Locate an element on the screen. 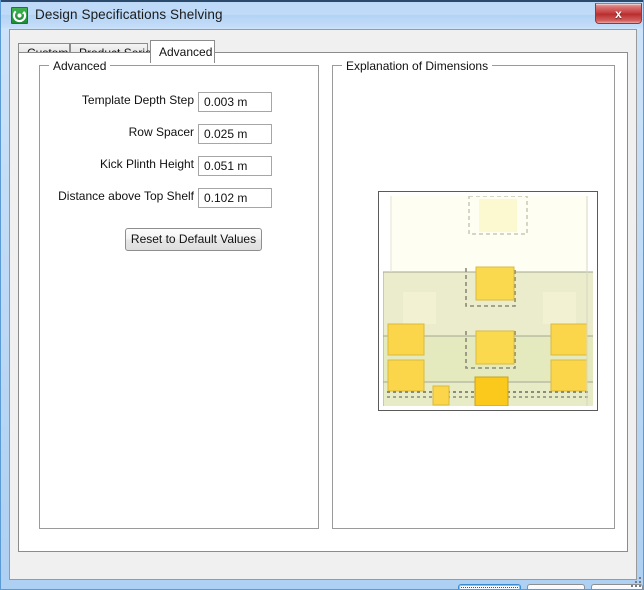  reset-to-default-values-button: Reset to Default Values is located at coordinates (193, 239).